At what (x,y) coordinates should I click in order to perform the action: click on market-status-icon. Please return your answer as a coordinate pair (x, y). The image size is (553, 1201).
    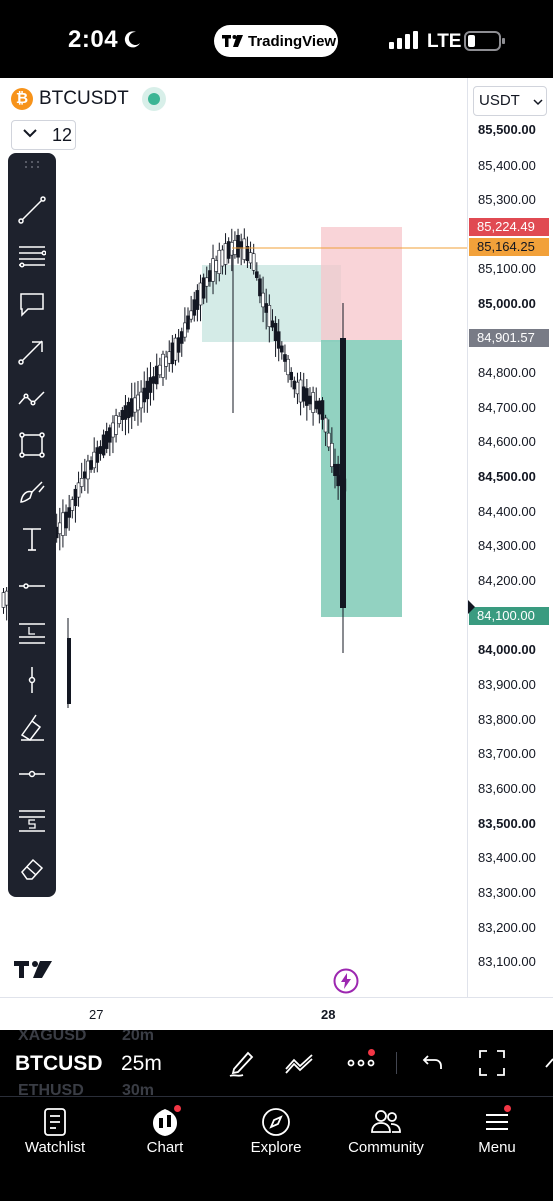
    Looking at the image, I should click on (154, 99).